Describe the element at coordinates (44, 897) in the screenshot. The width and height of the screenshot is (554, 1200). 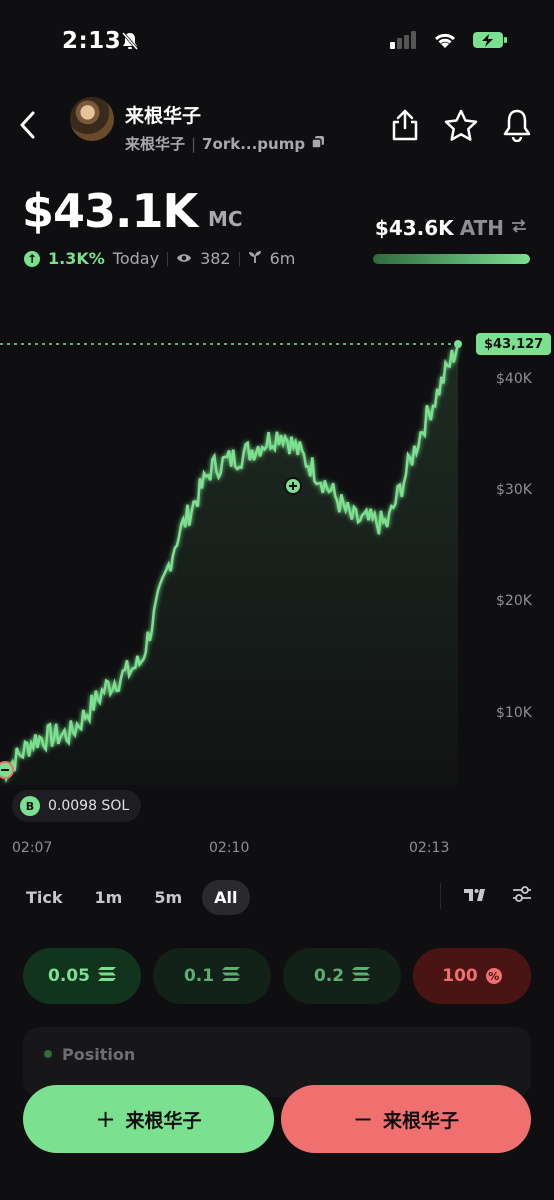
I see `tab-tick: Tick` at that location.